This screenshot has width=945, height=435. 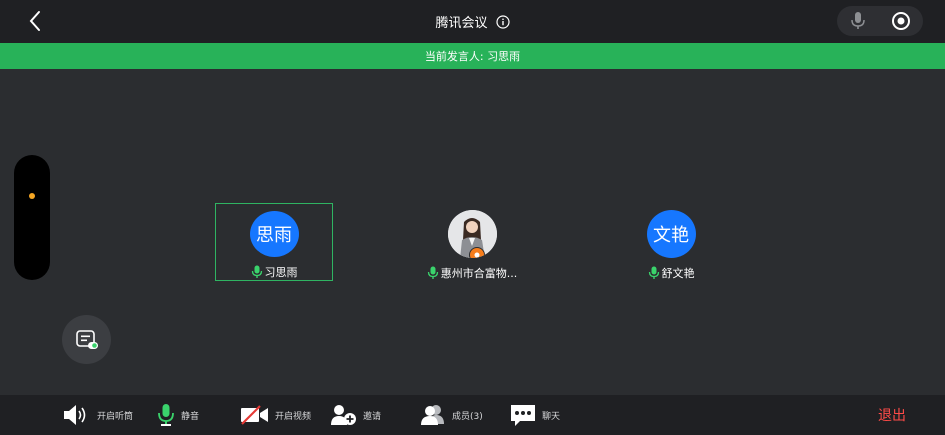 What do you see at coordinates (476, 252) in the screenshot?
I see `host-badge-icon` at bounding box center [476, 252].